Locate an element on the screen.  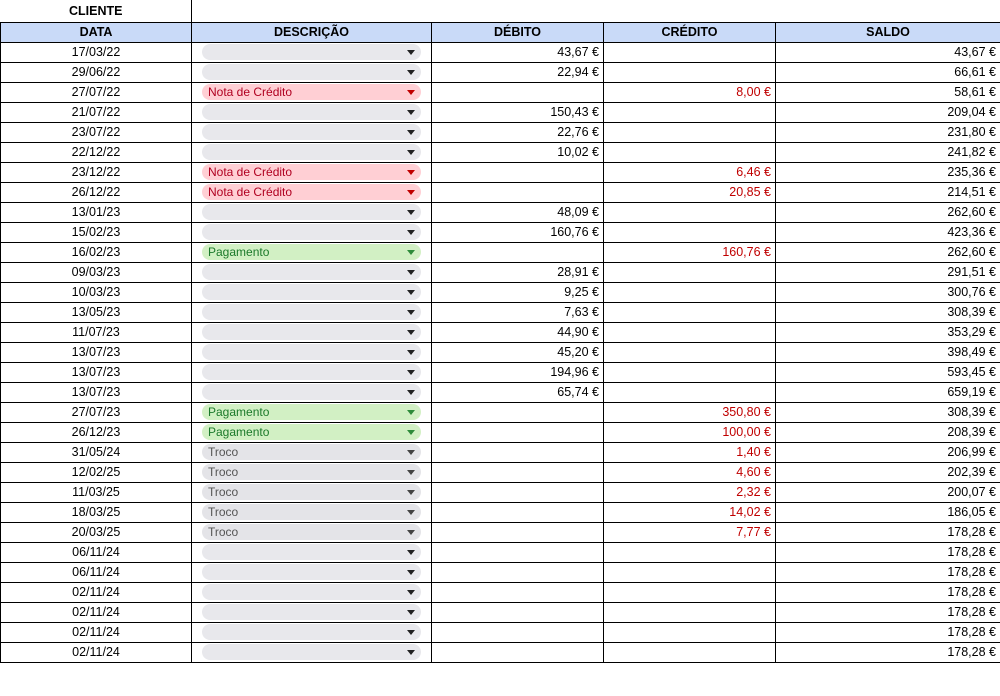
header-descricao: DESCRIÇÃO is located at coordinates (311, 32).